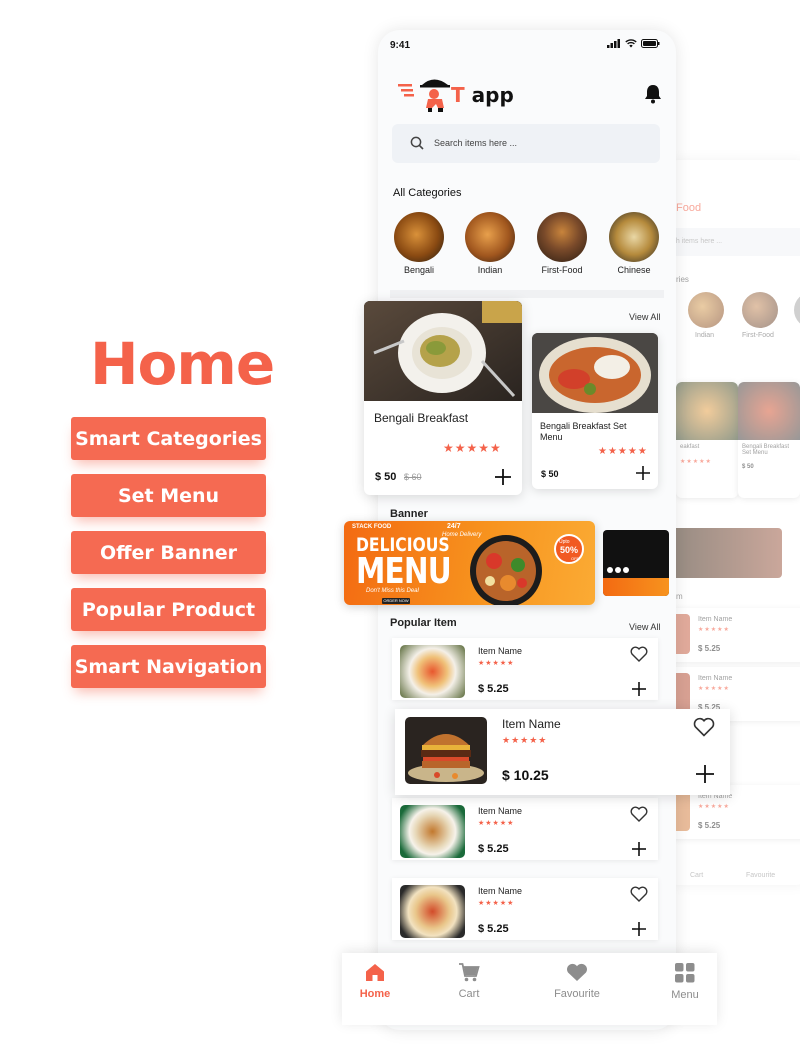 The width and height of the screenshot is (800, 1053). Describe the element at coordinates (644, 317) in the screenshot. I see `set-menu-view-all: View All` at that location.